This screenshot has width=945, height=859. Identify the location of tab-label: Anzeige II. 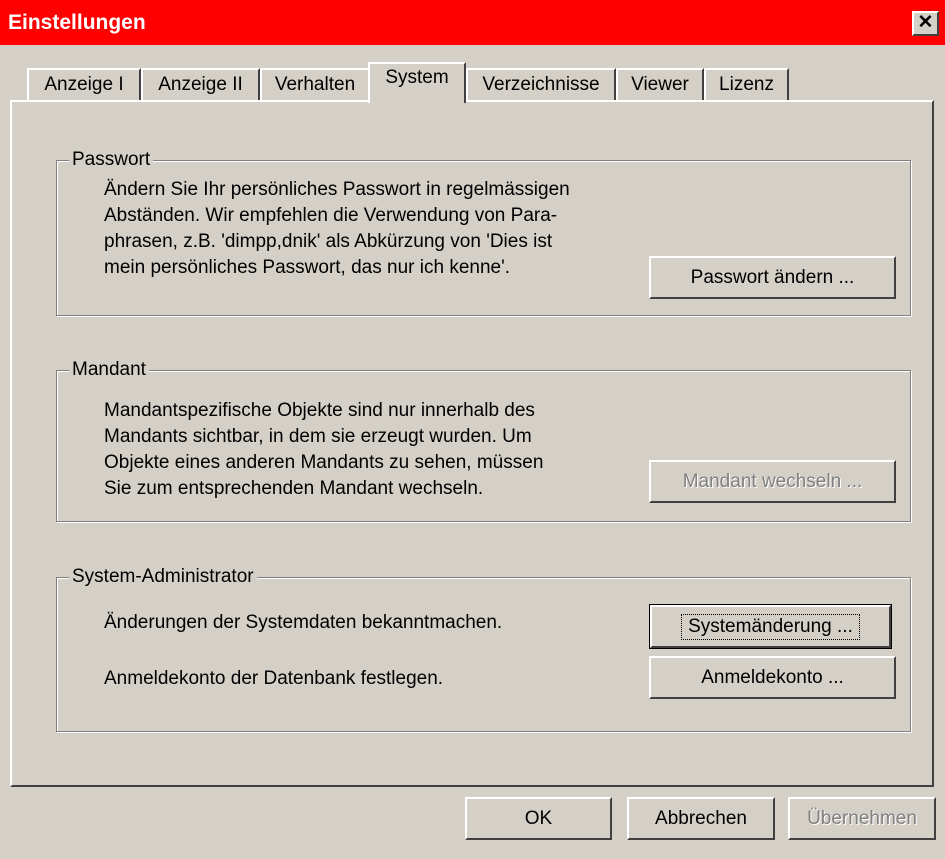
(200, 84).